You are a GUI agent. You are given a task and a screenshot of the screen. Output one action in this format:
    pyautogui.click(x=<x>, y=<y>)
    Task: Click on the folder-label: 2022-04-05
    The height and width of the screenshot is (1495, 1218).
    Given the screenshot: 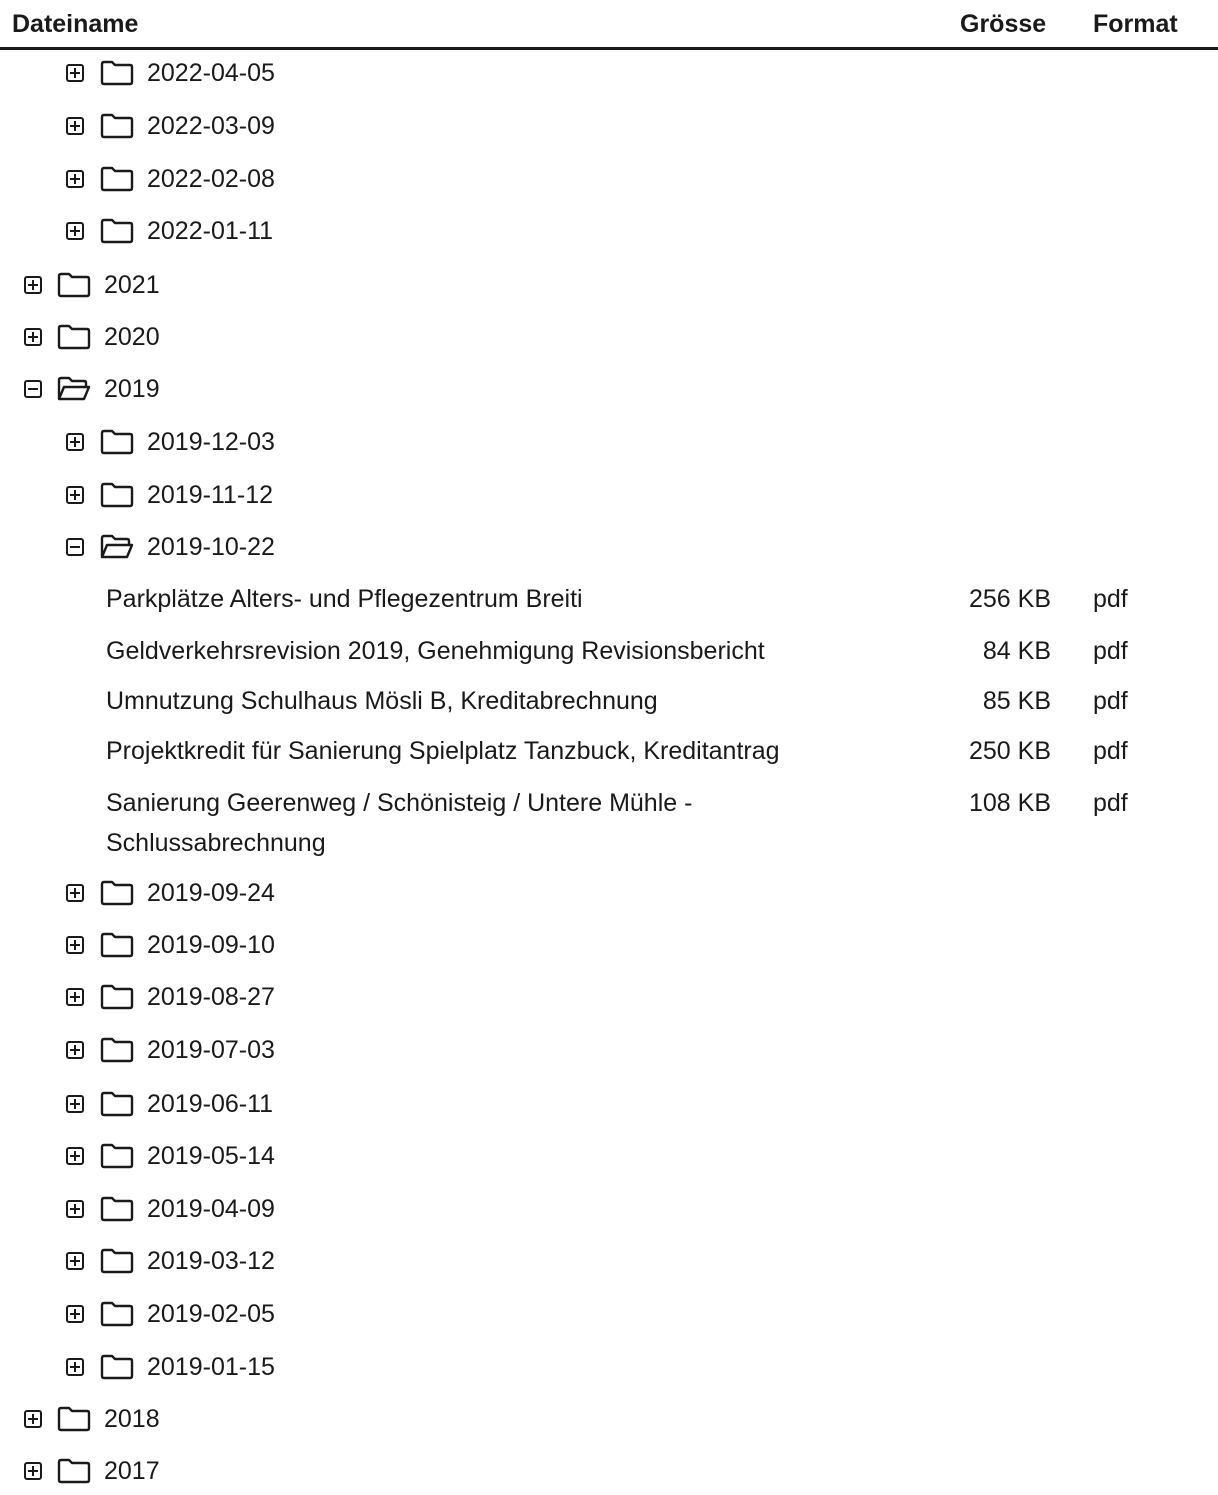 What is the action you would take?
    pyautogui.click(x=211, y=73)
    